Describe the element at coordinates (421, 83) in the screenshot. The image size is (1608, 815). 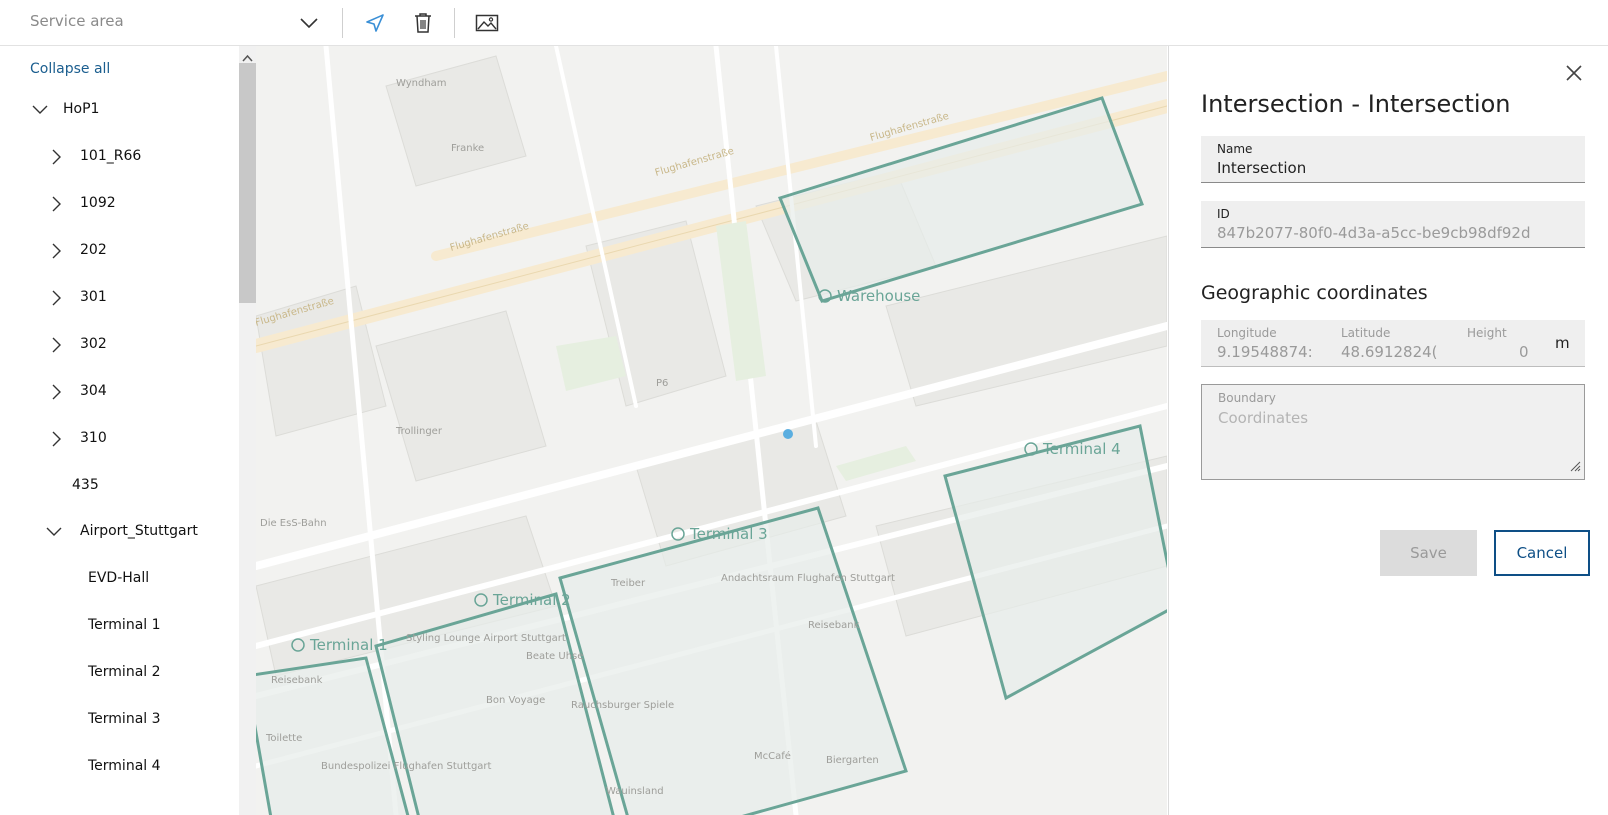
I see `poi-label: Wyndham` at that location.